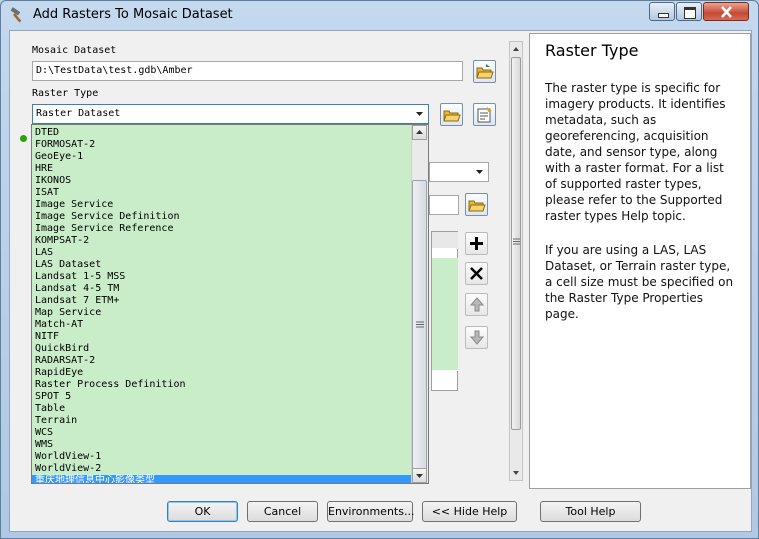 This screenshot has width=759, height=539. What do you see at coordinates (222, 241) in the screenshot?
I see `dropdown-option: KOMPSAT-2` at bounding box center [222, 241].